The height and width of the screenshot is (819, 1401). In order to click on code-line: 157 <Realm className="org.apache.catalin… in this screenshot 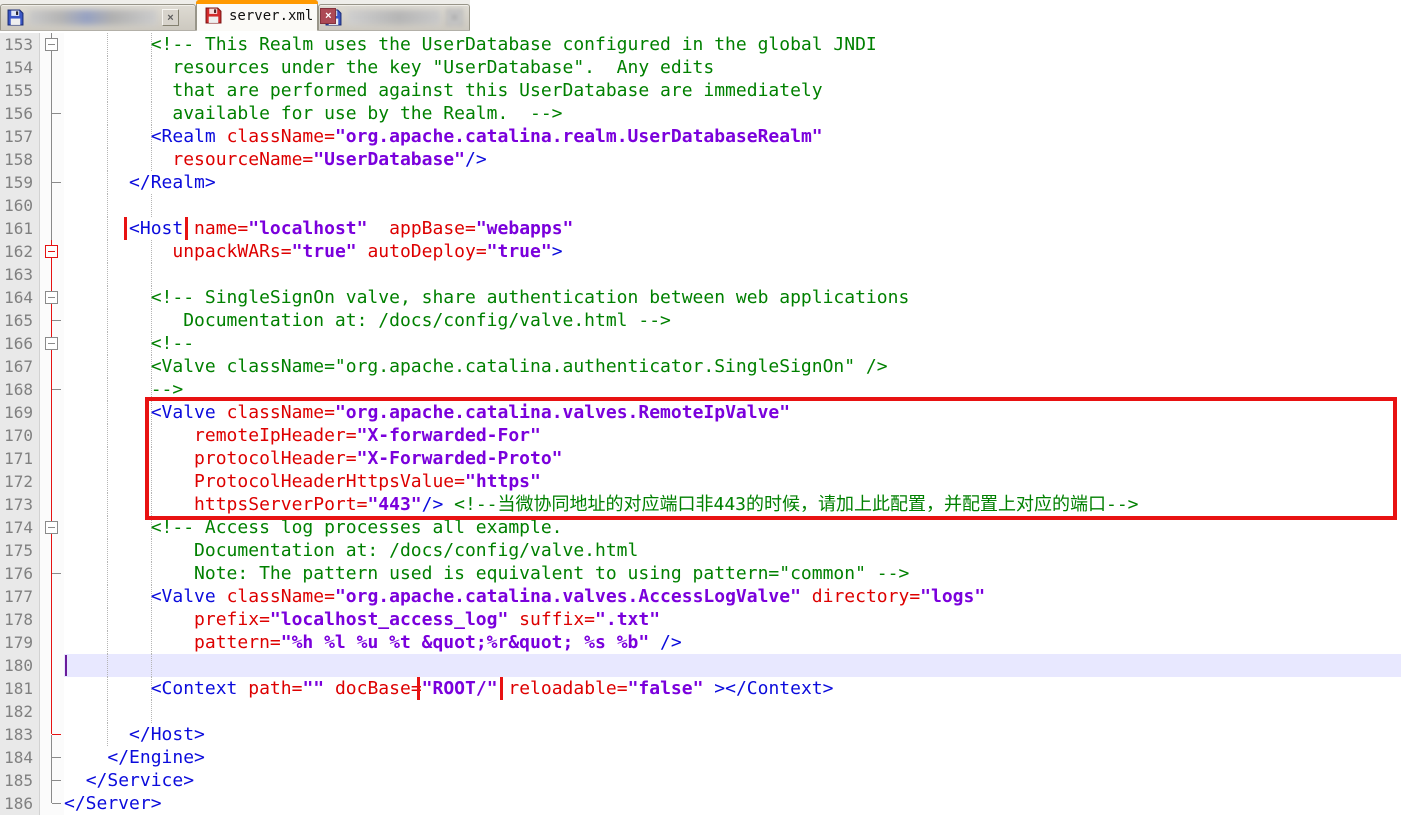, I will do `click(700, 136)`.